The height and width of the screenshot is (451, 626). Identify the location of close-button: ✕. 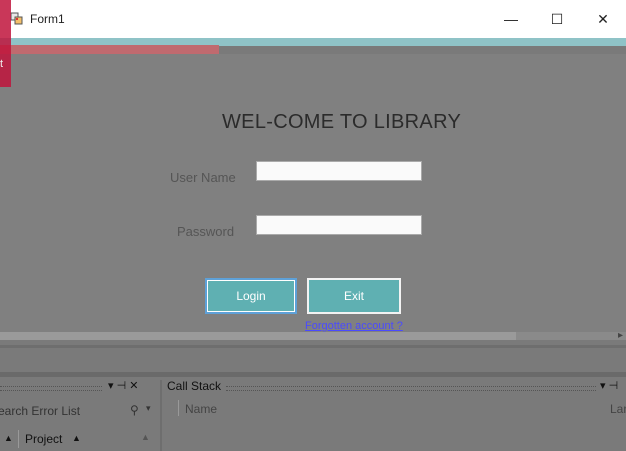
(603, 19).